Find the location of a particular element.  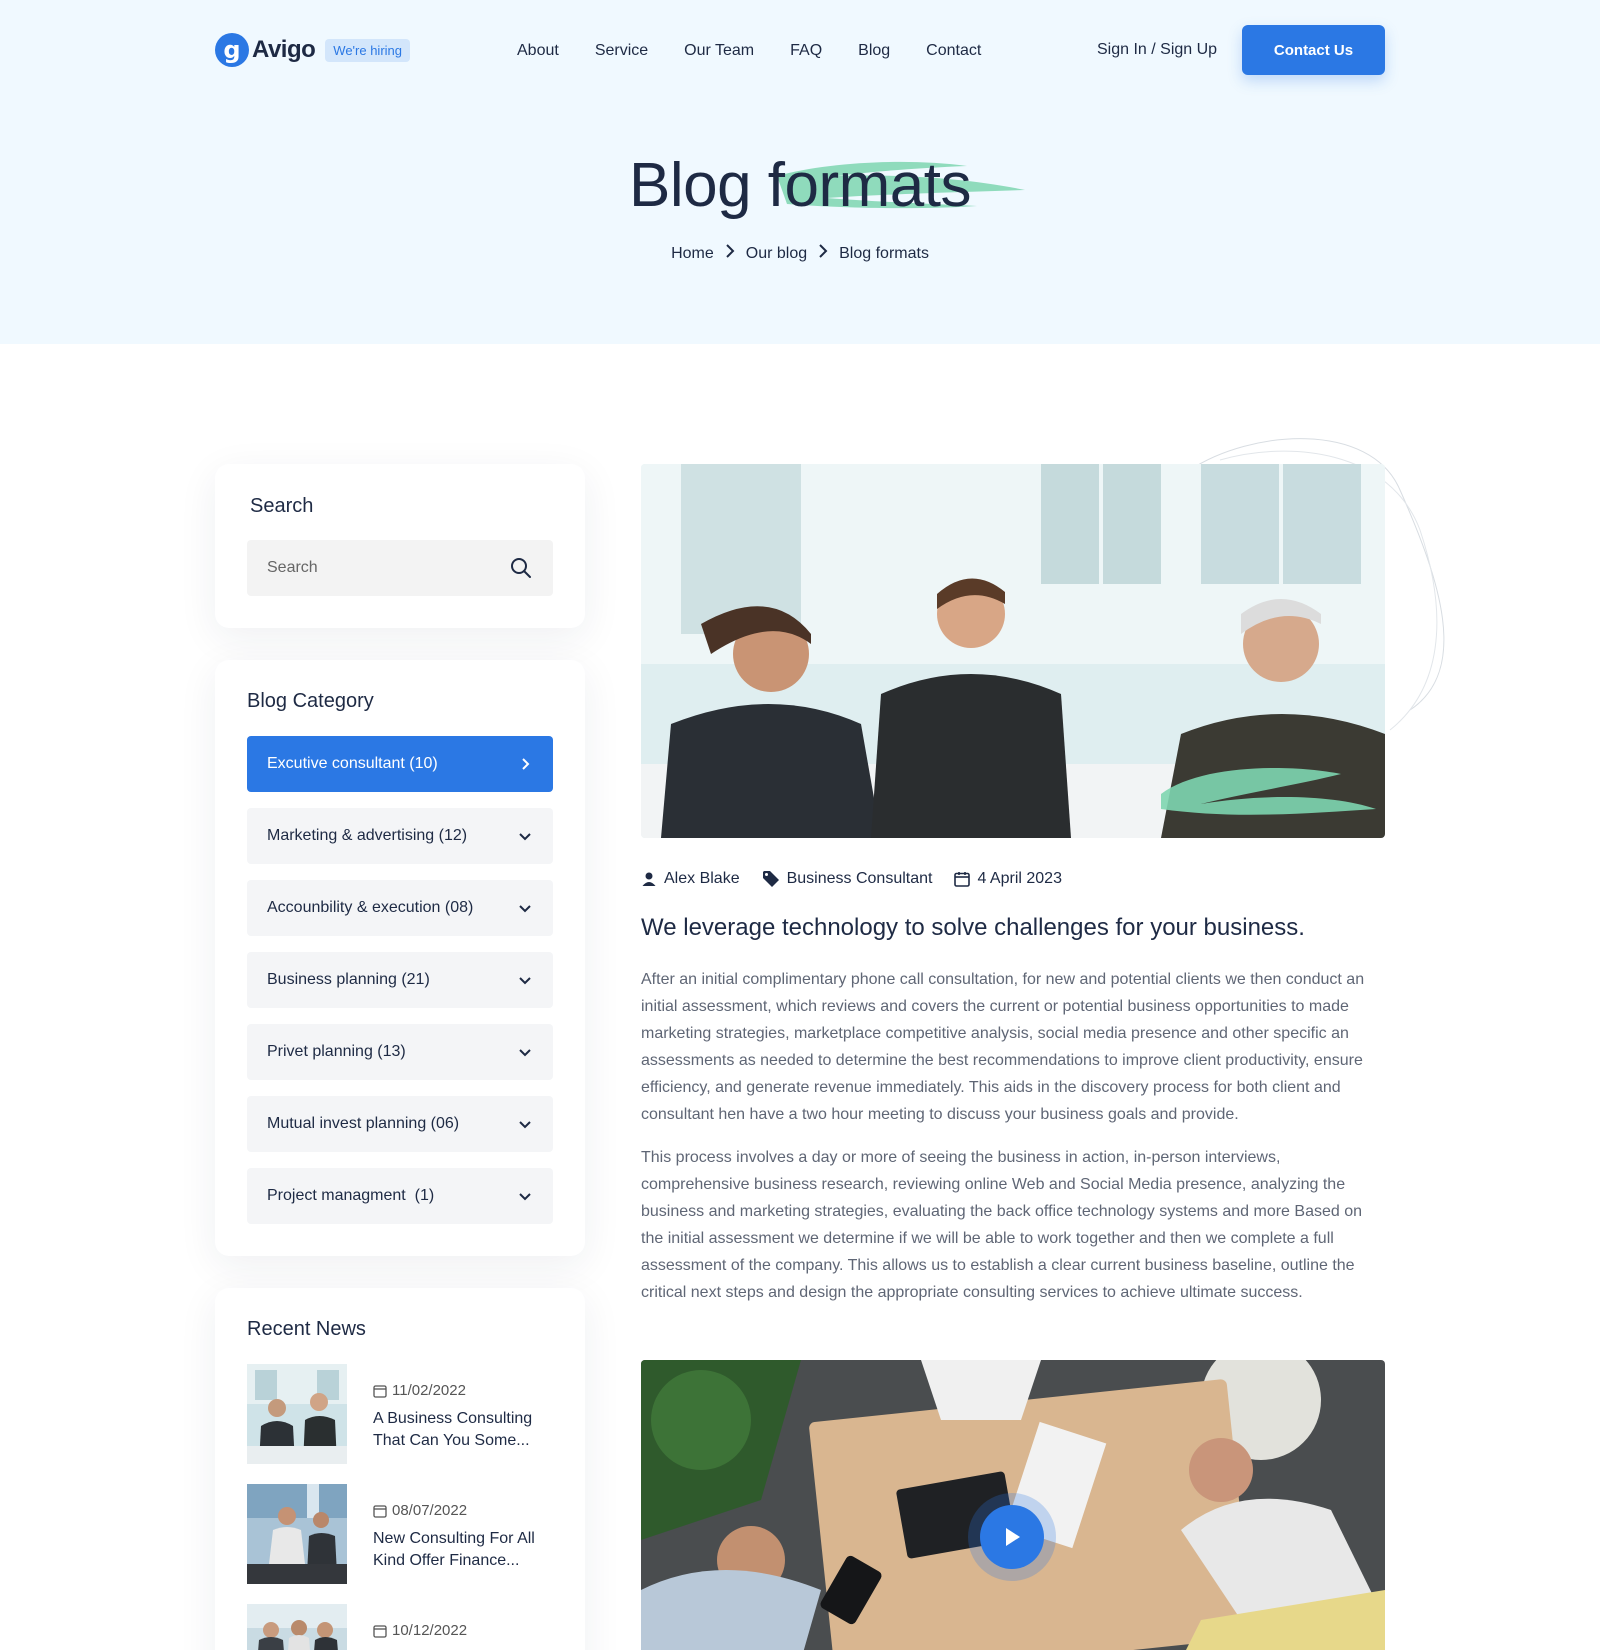

category-item-mutual-invest: Mutual invest planning (06) is located at coordinates (400, 1124).